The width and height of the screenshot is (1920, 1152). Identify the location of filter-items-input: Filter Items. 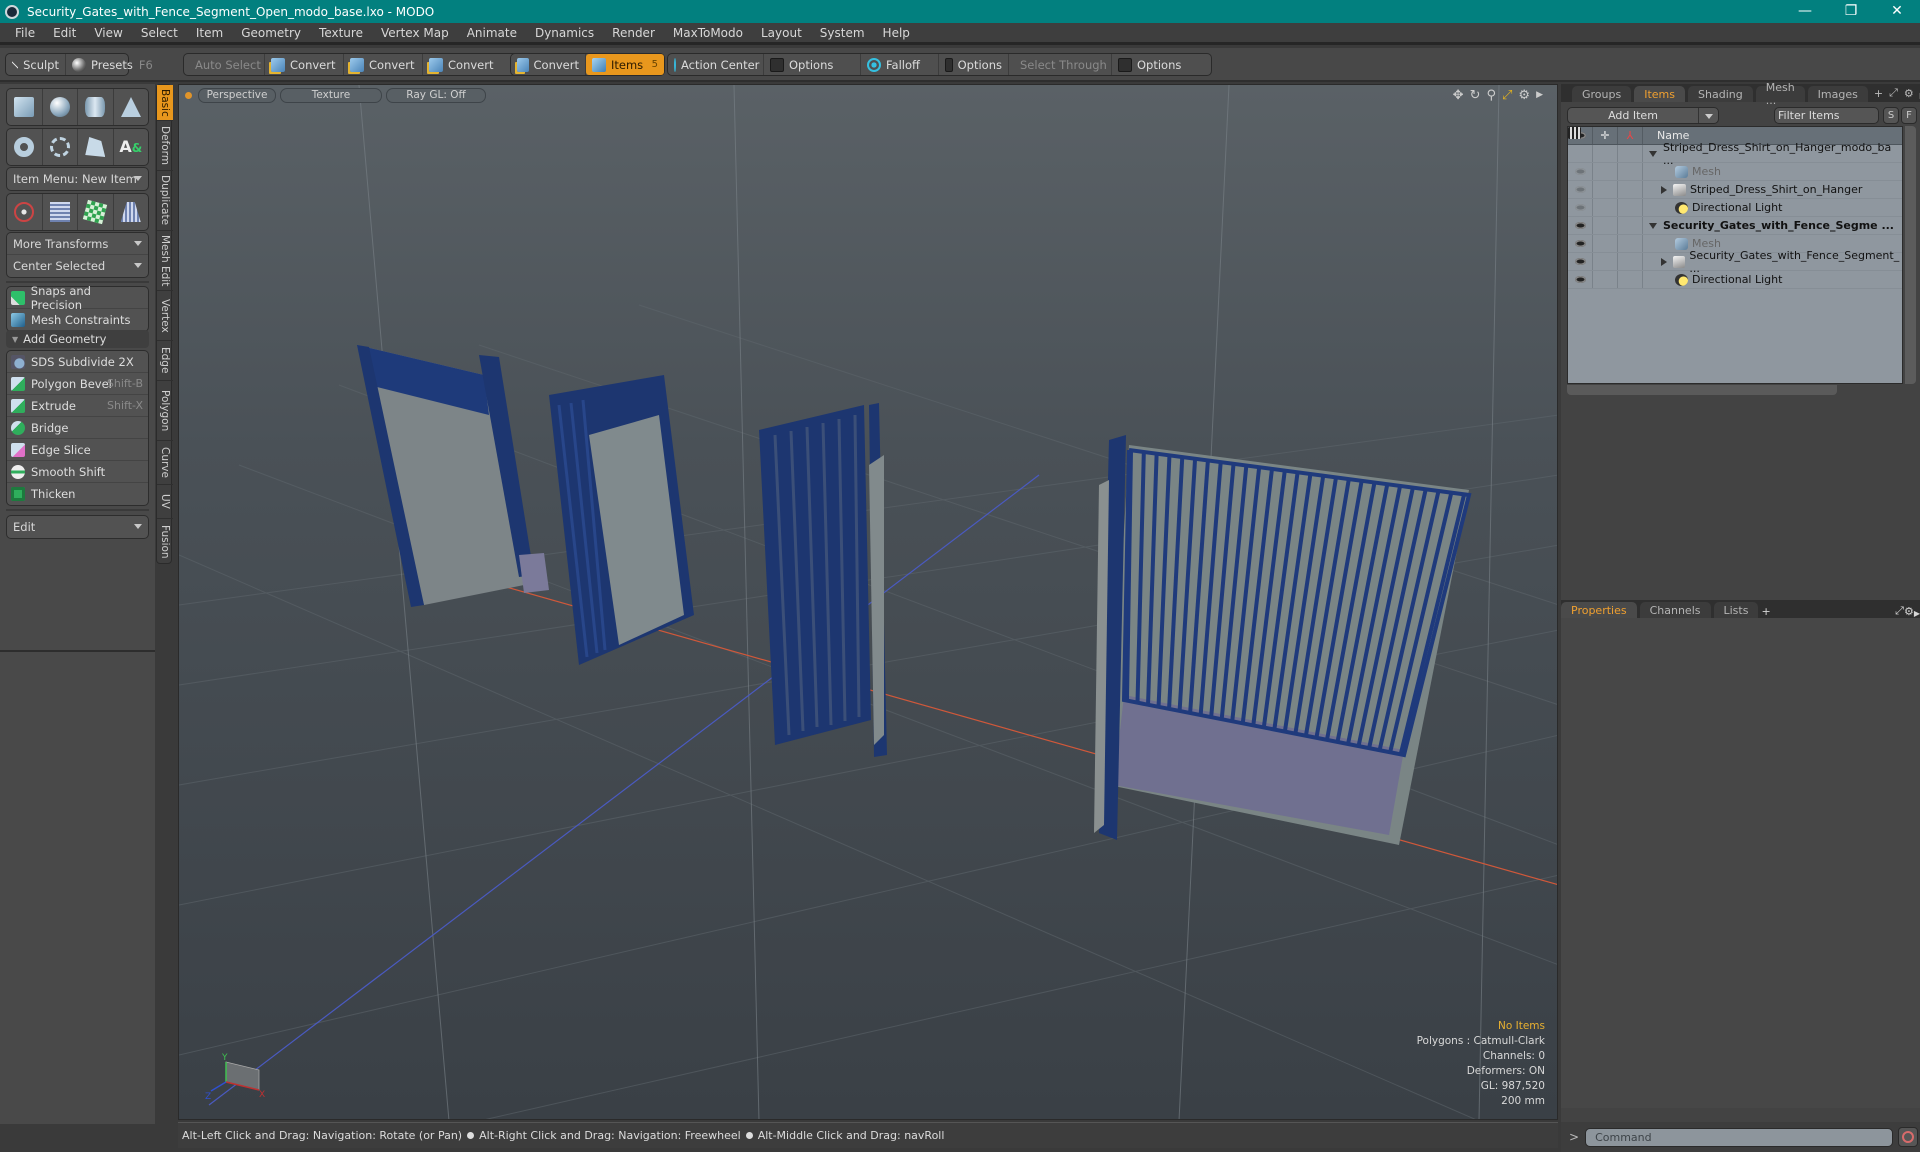
(1826, 115).